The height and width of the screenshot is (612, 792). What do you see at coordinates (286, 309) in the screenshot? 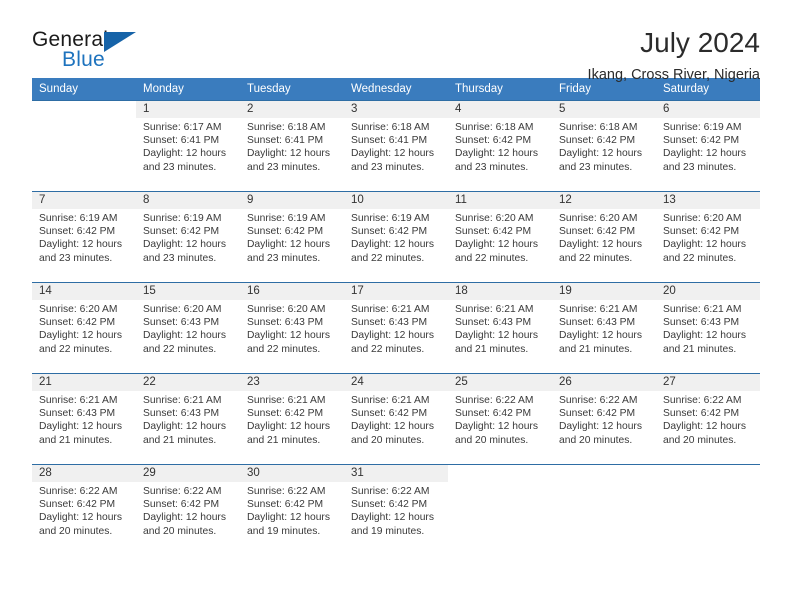
I see `sunrise-text: Sunrise: 6:20 AM` at bounding box center [286, 309].